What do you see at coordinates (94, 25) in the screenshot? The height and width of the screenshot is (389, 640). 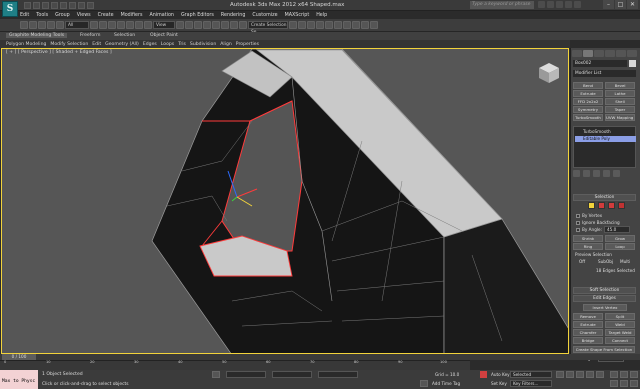 I see `select-object-icon` at bounding box center [94, 25].